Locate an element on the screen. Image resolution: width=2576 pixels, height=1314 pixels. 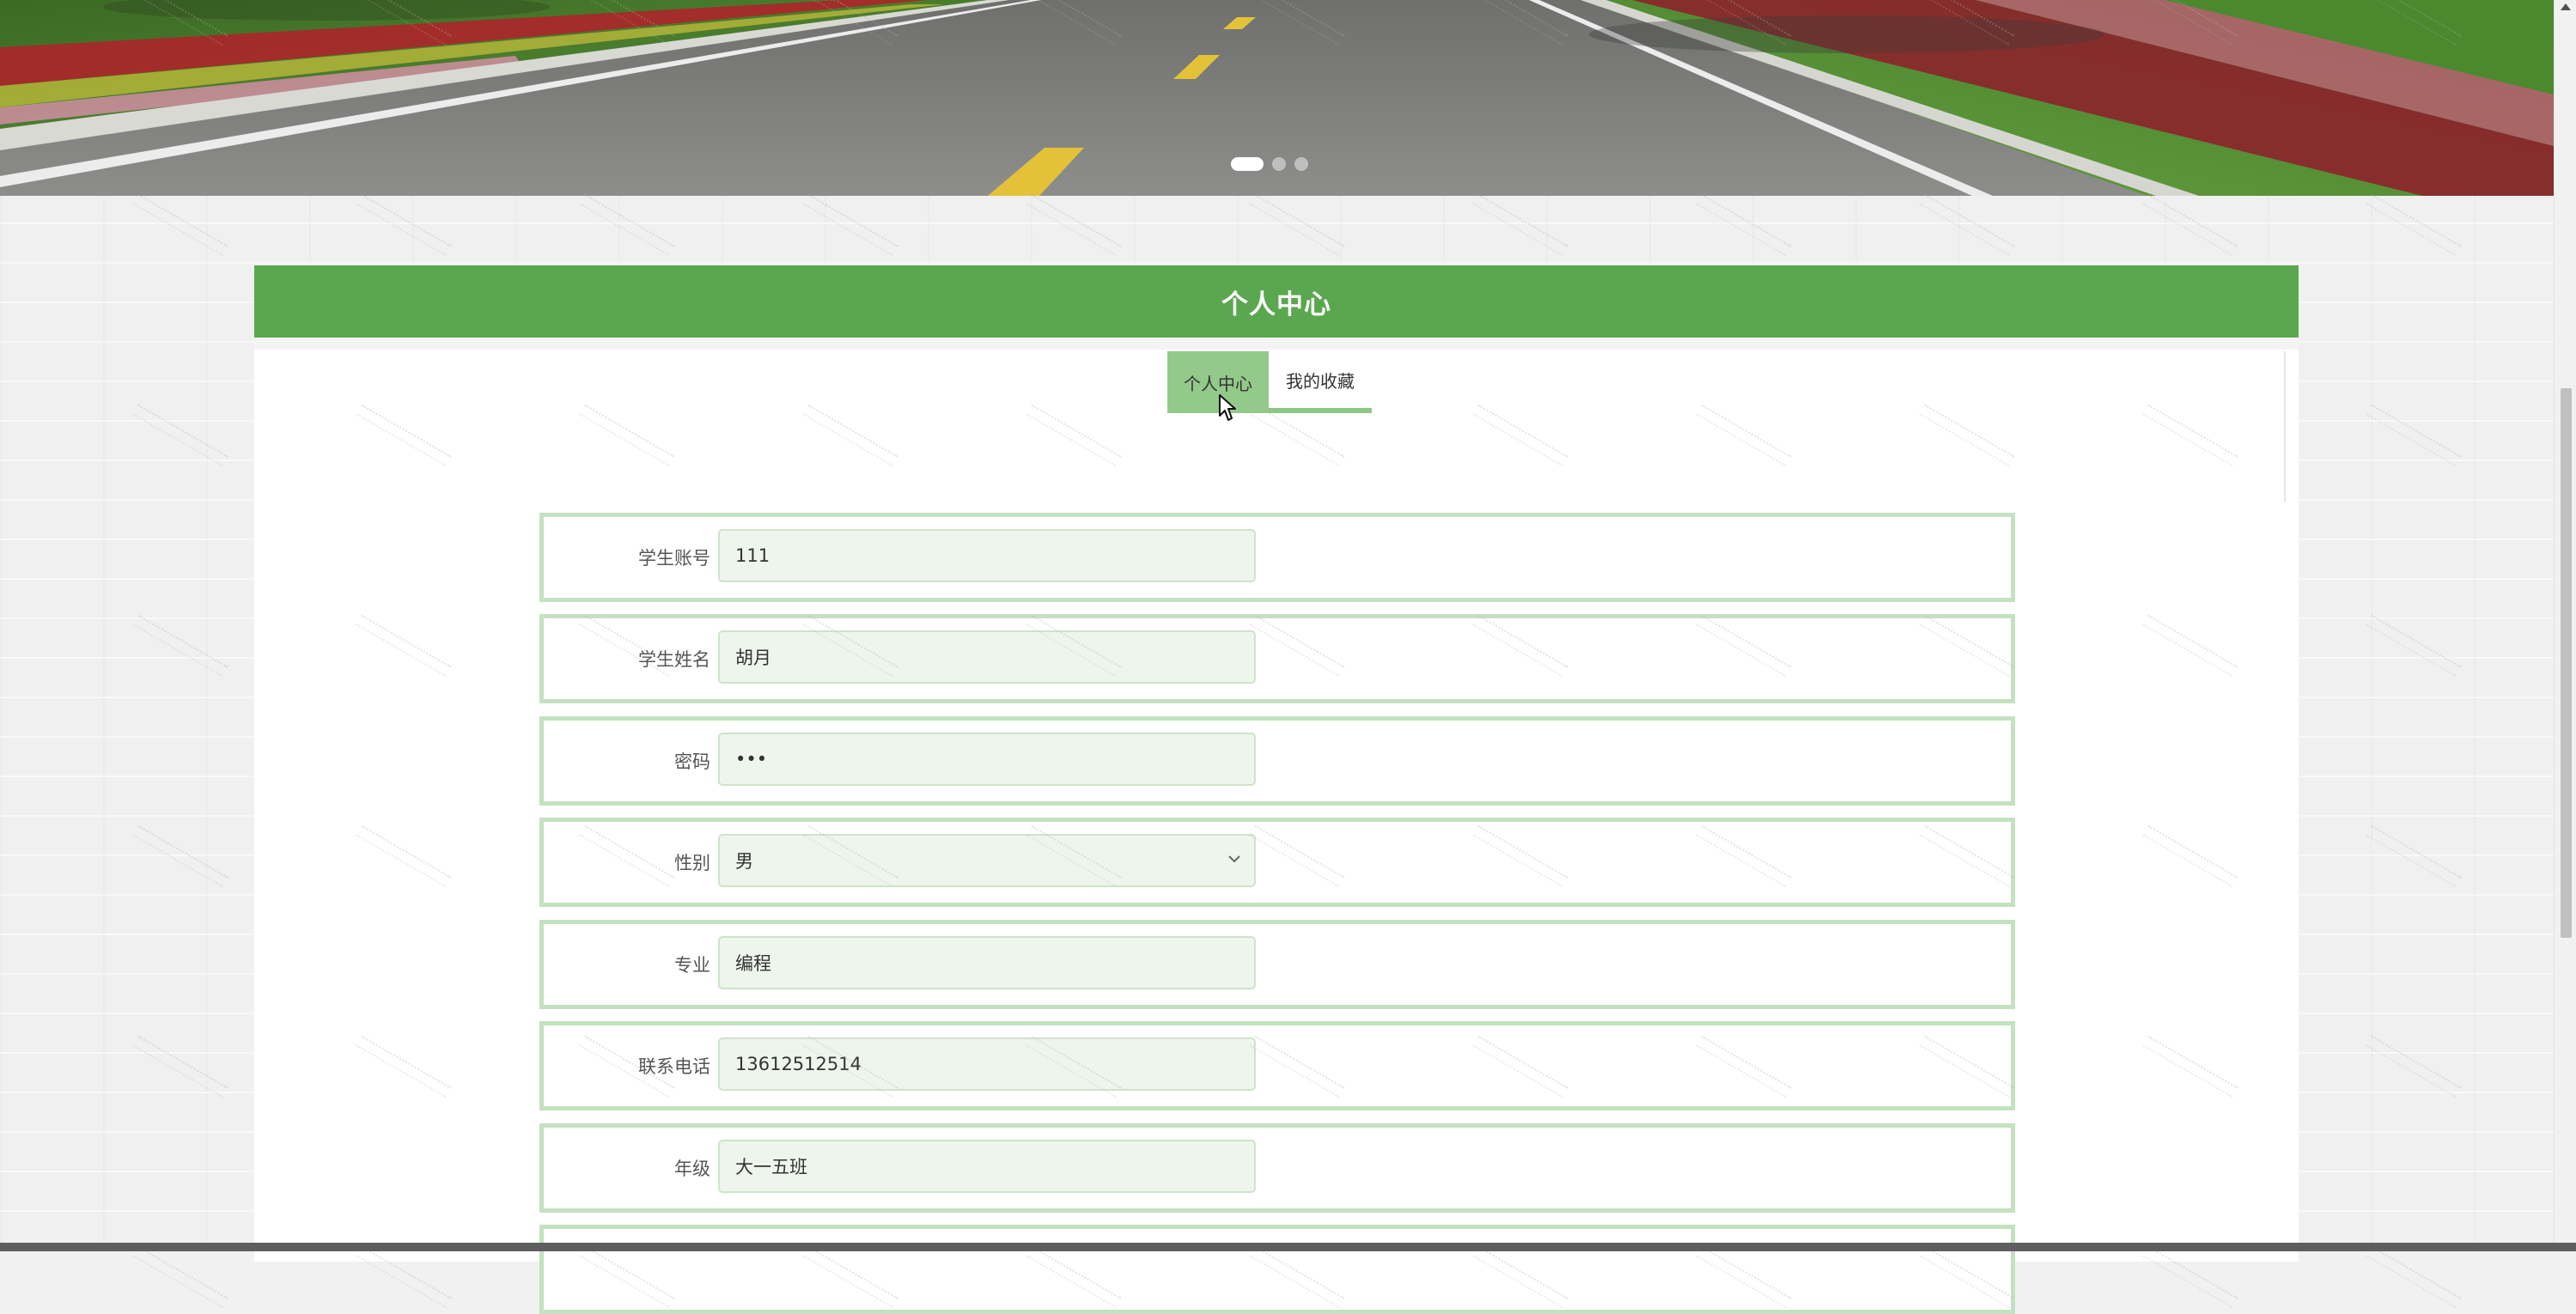
student-name-label: 学生姓名 is located at coordinates (674, 659).